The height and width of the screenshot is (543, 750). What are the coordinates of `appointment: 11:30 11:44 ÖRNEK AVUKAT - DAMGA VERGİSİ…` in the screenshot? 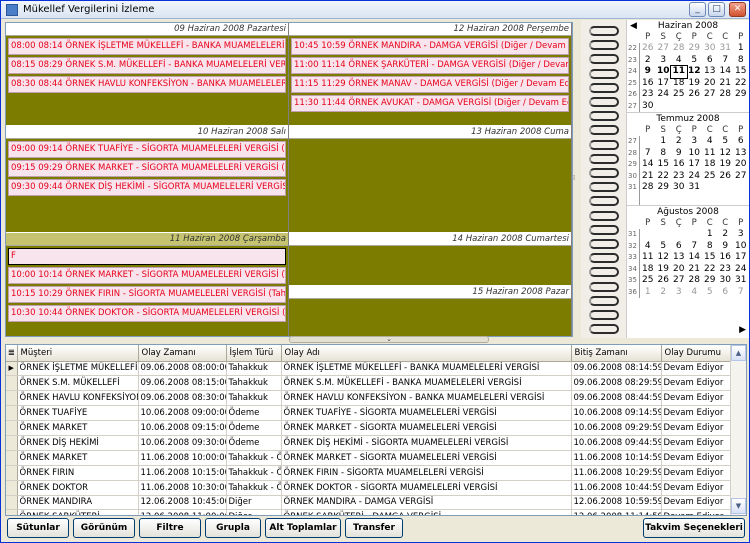 It's located at (430, 103).